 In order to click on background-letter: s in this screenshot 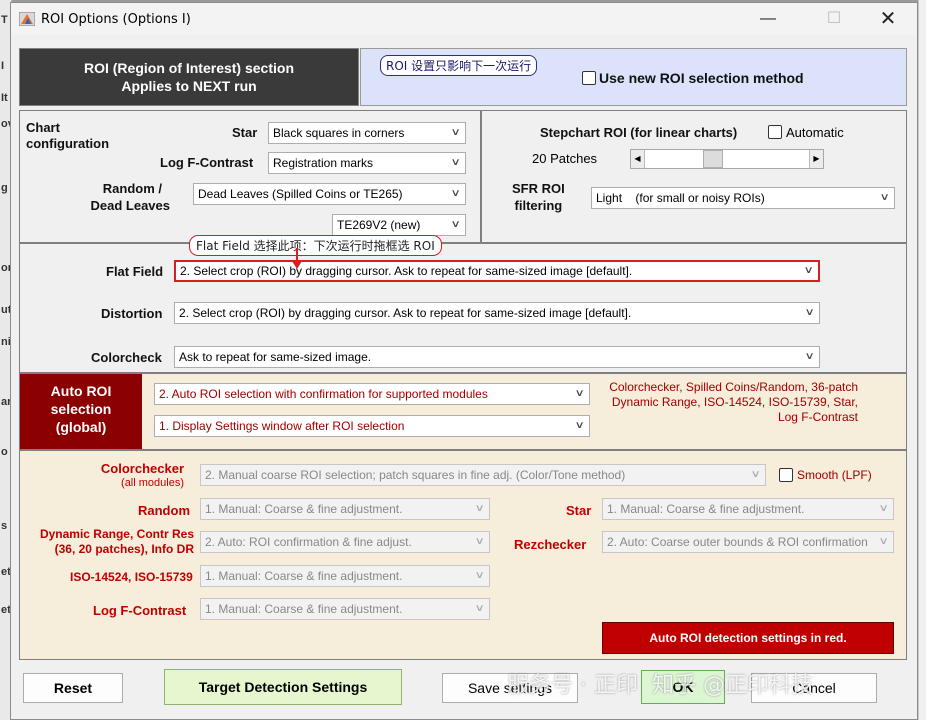, I will do `click(4, 526)`.